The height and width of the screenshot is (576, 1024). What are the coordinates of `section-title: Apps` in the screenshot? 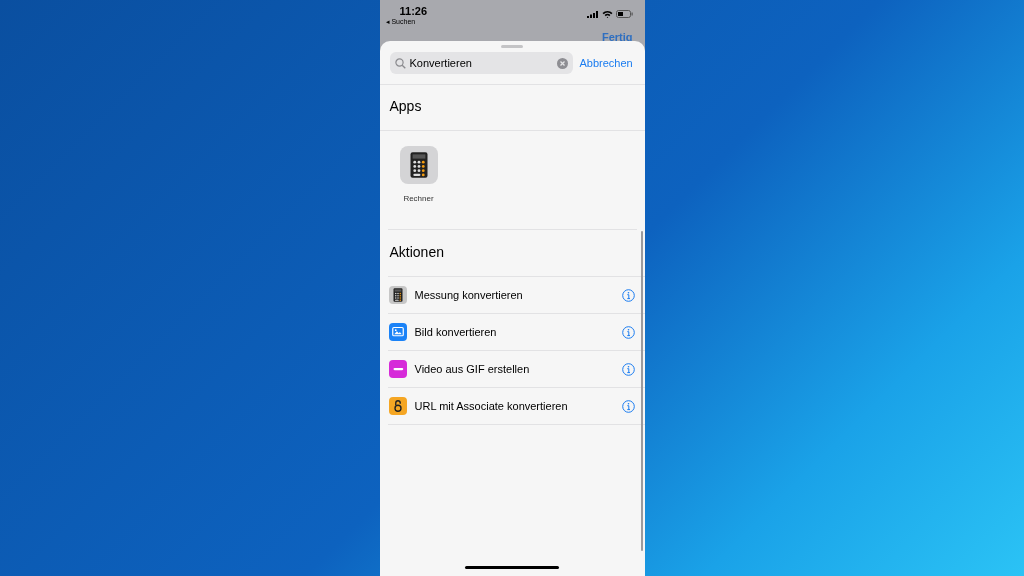 It's located at (405, 106).